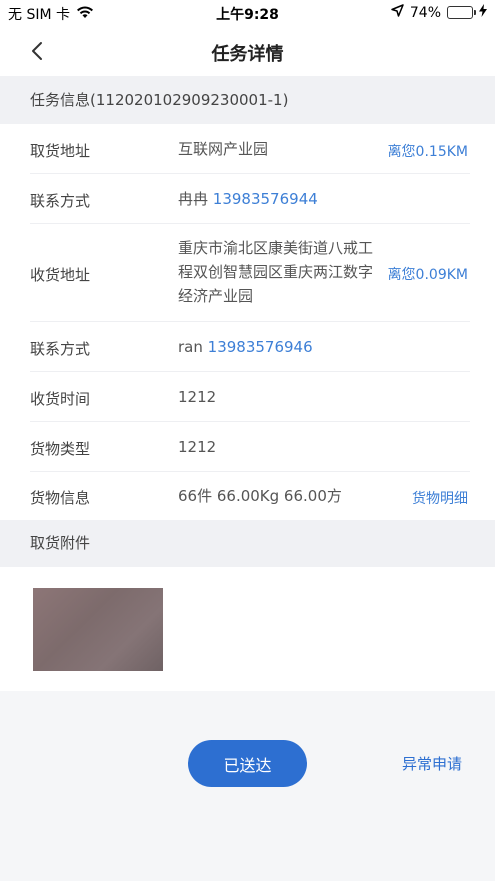 This screenshot has width=495, height=881. Describe the element at coordinates (432, 763) in the screenshot. I see `exception-request-link: 异常申请` at that location.